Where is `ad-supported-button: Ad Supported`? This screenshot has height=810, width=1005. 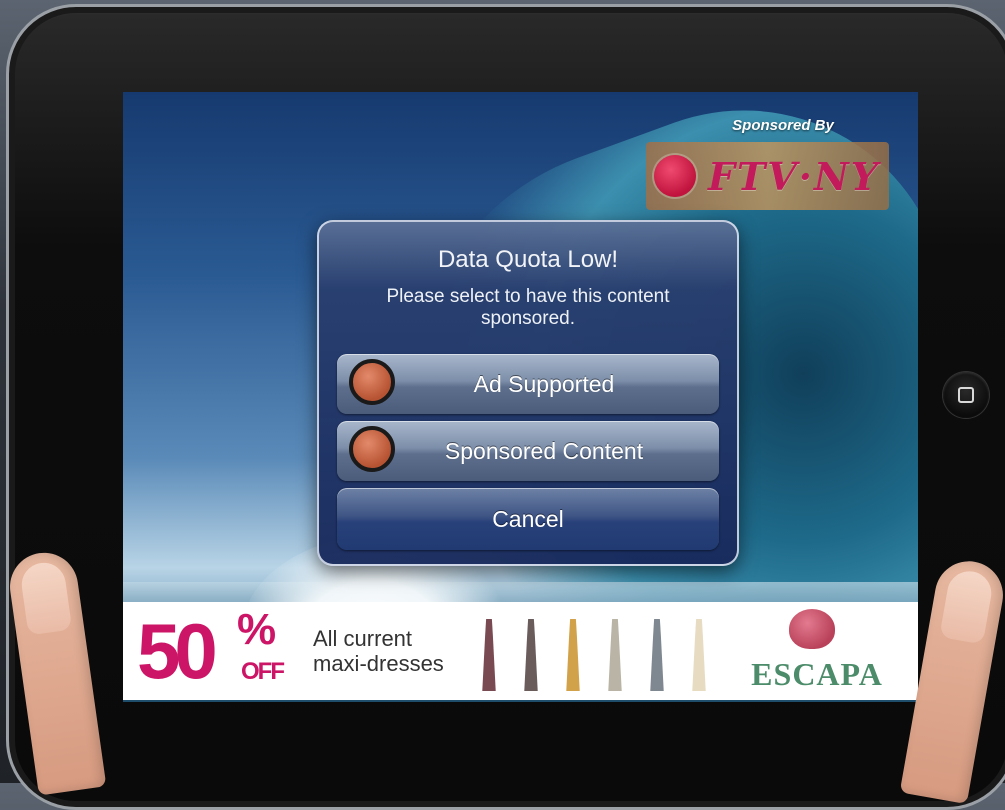 ad-supported-button: Ad Supported is located at coordinates (528, 384).